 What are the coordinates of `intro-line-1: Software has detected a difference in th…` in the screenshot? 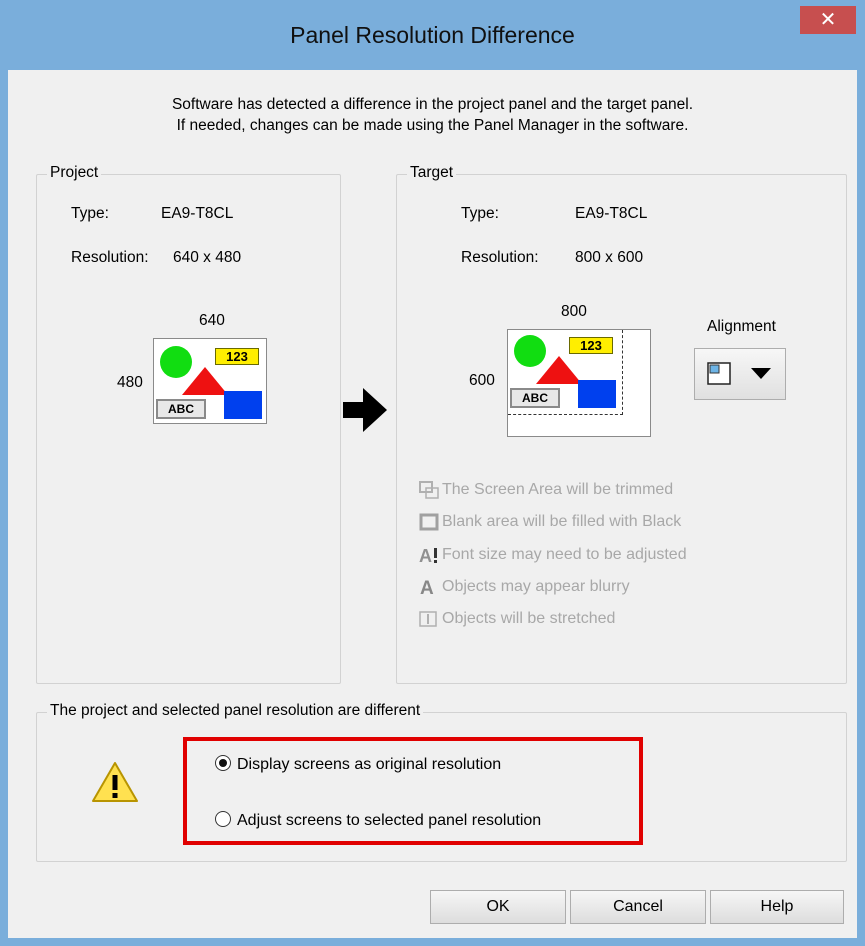 It's located at (432, 104).